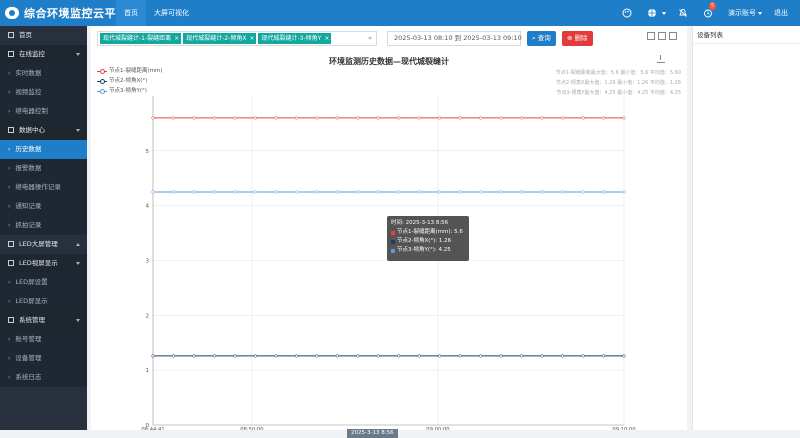 Image resolution: width=800 pixels, height=438 pixels. I want to click on delete-button: ⊗ 删除, so click(577, 38).